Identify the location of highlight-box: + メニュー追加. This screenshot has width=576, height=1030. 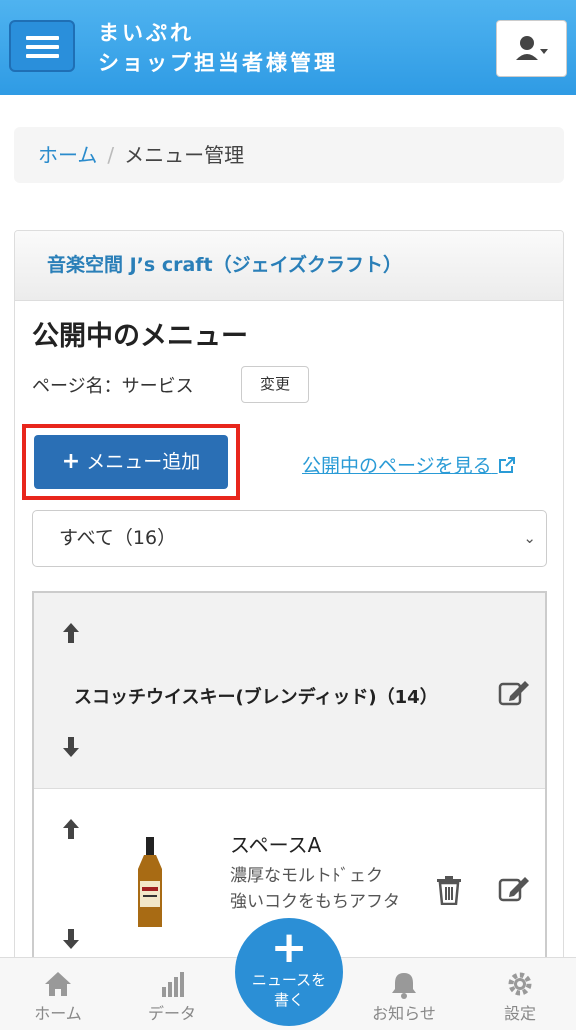
(131, 462).